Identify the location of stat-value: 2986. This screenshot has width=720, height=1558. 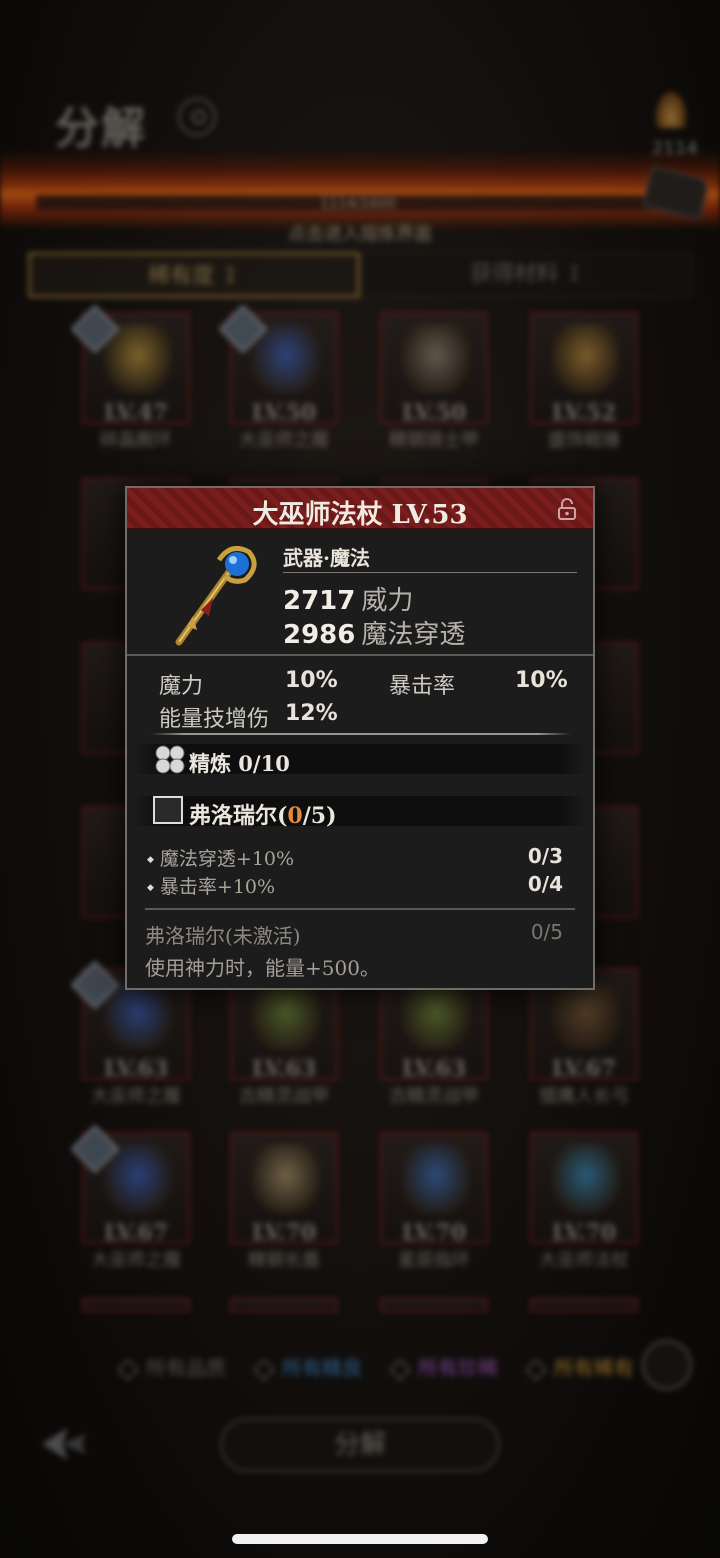
(319, 635).